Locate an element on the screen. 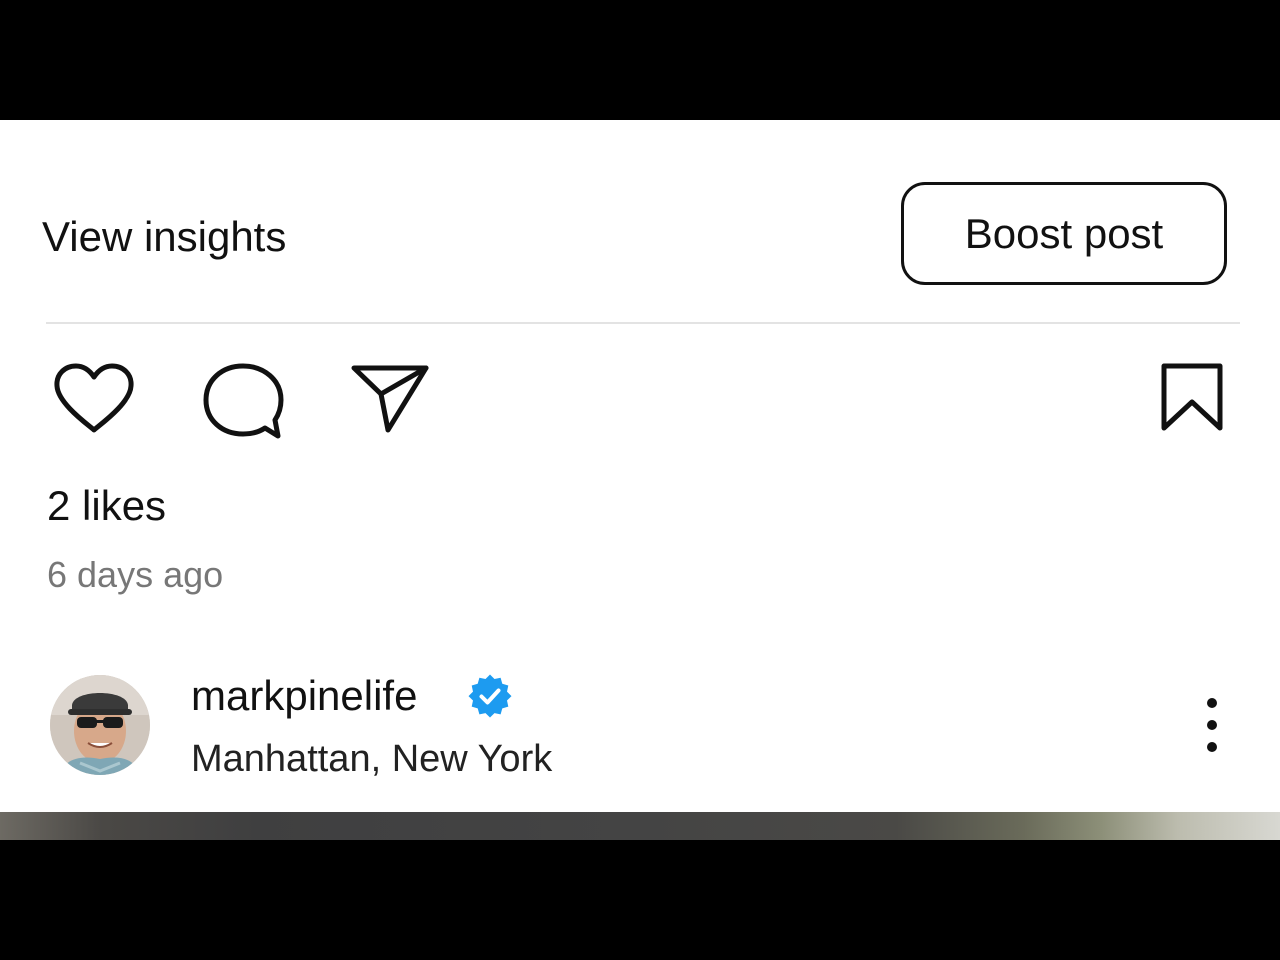 Image resolution: width=1280 pixels, height=960 pixels. more-options-button is located at coordinates (1212, 725).